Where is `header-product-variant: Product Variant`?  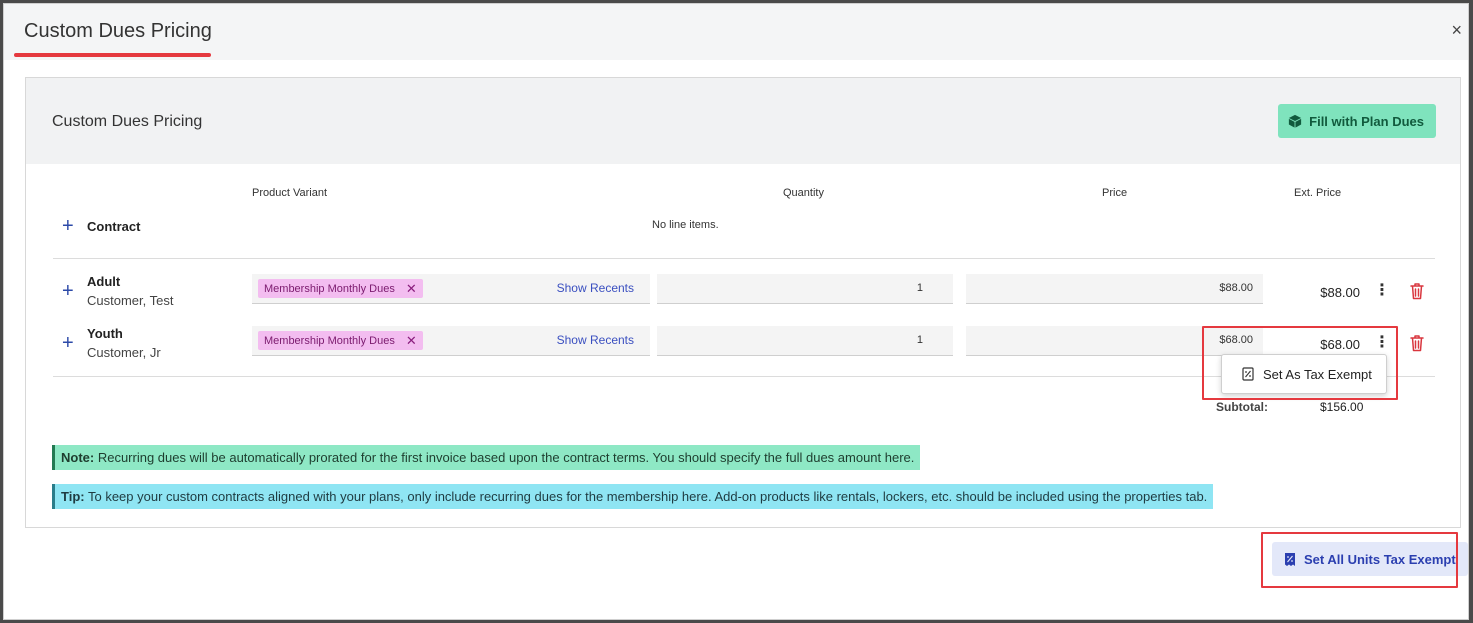 header-product-variant: Product Variant is located at coordinates (290, 193).